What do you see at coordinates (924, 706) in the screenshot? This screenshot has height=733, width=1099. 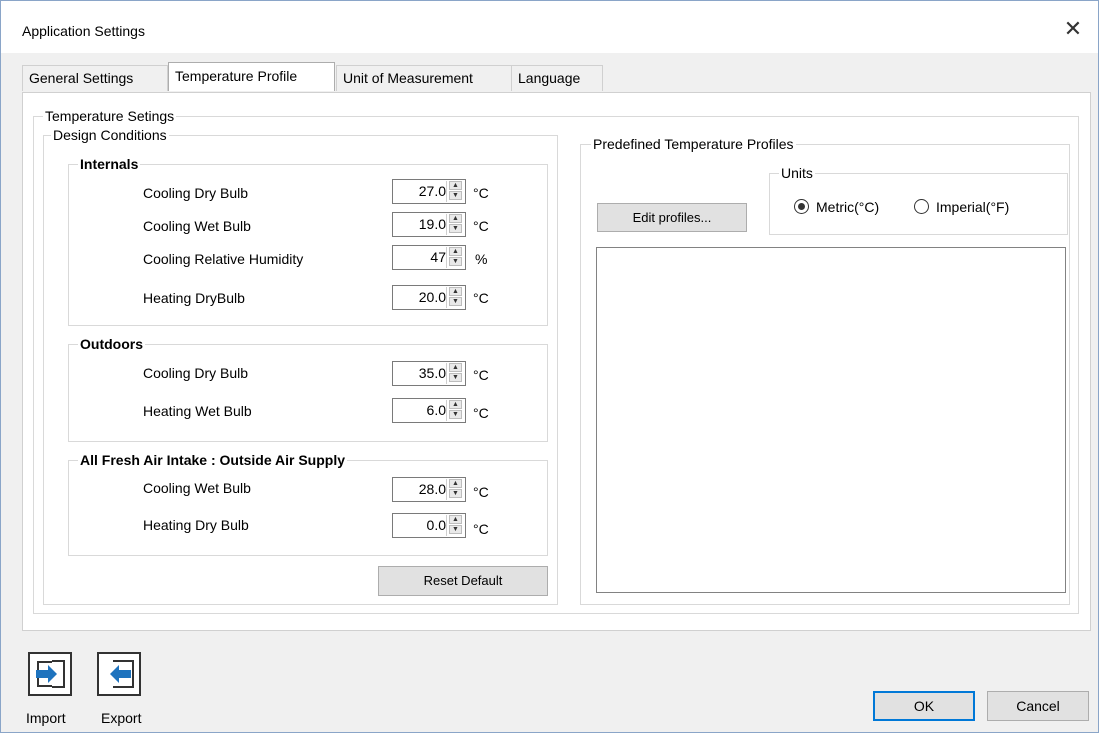 I see `ok-button: OK` at bounding box center [924, 706].